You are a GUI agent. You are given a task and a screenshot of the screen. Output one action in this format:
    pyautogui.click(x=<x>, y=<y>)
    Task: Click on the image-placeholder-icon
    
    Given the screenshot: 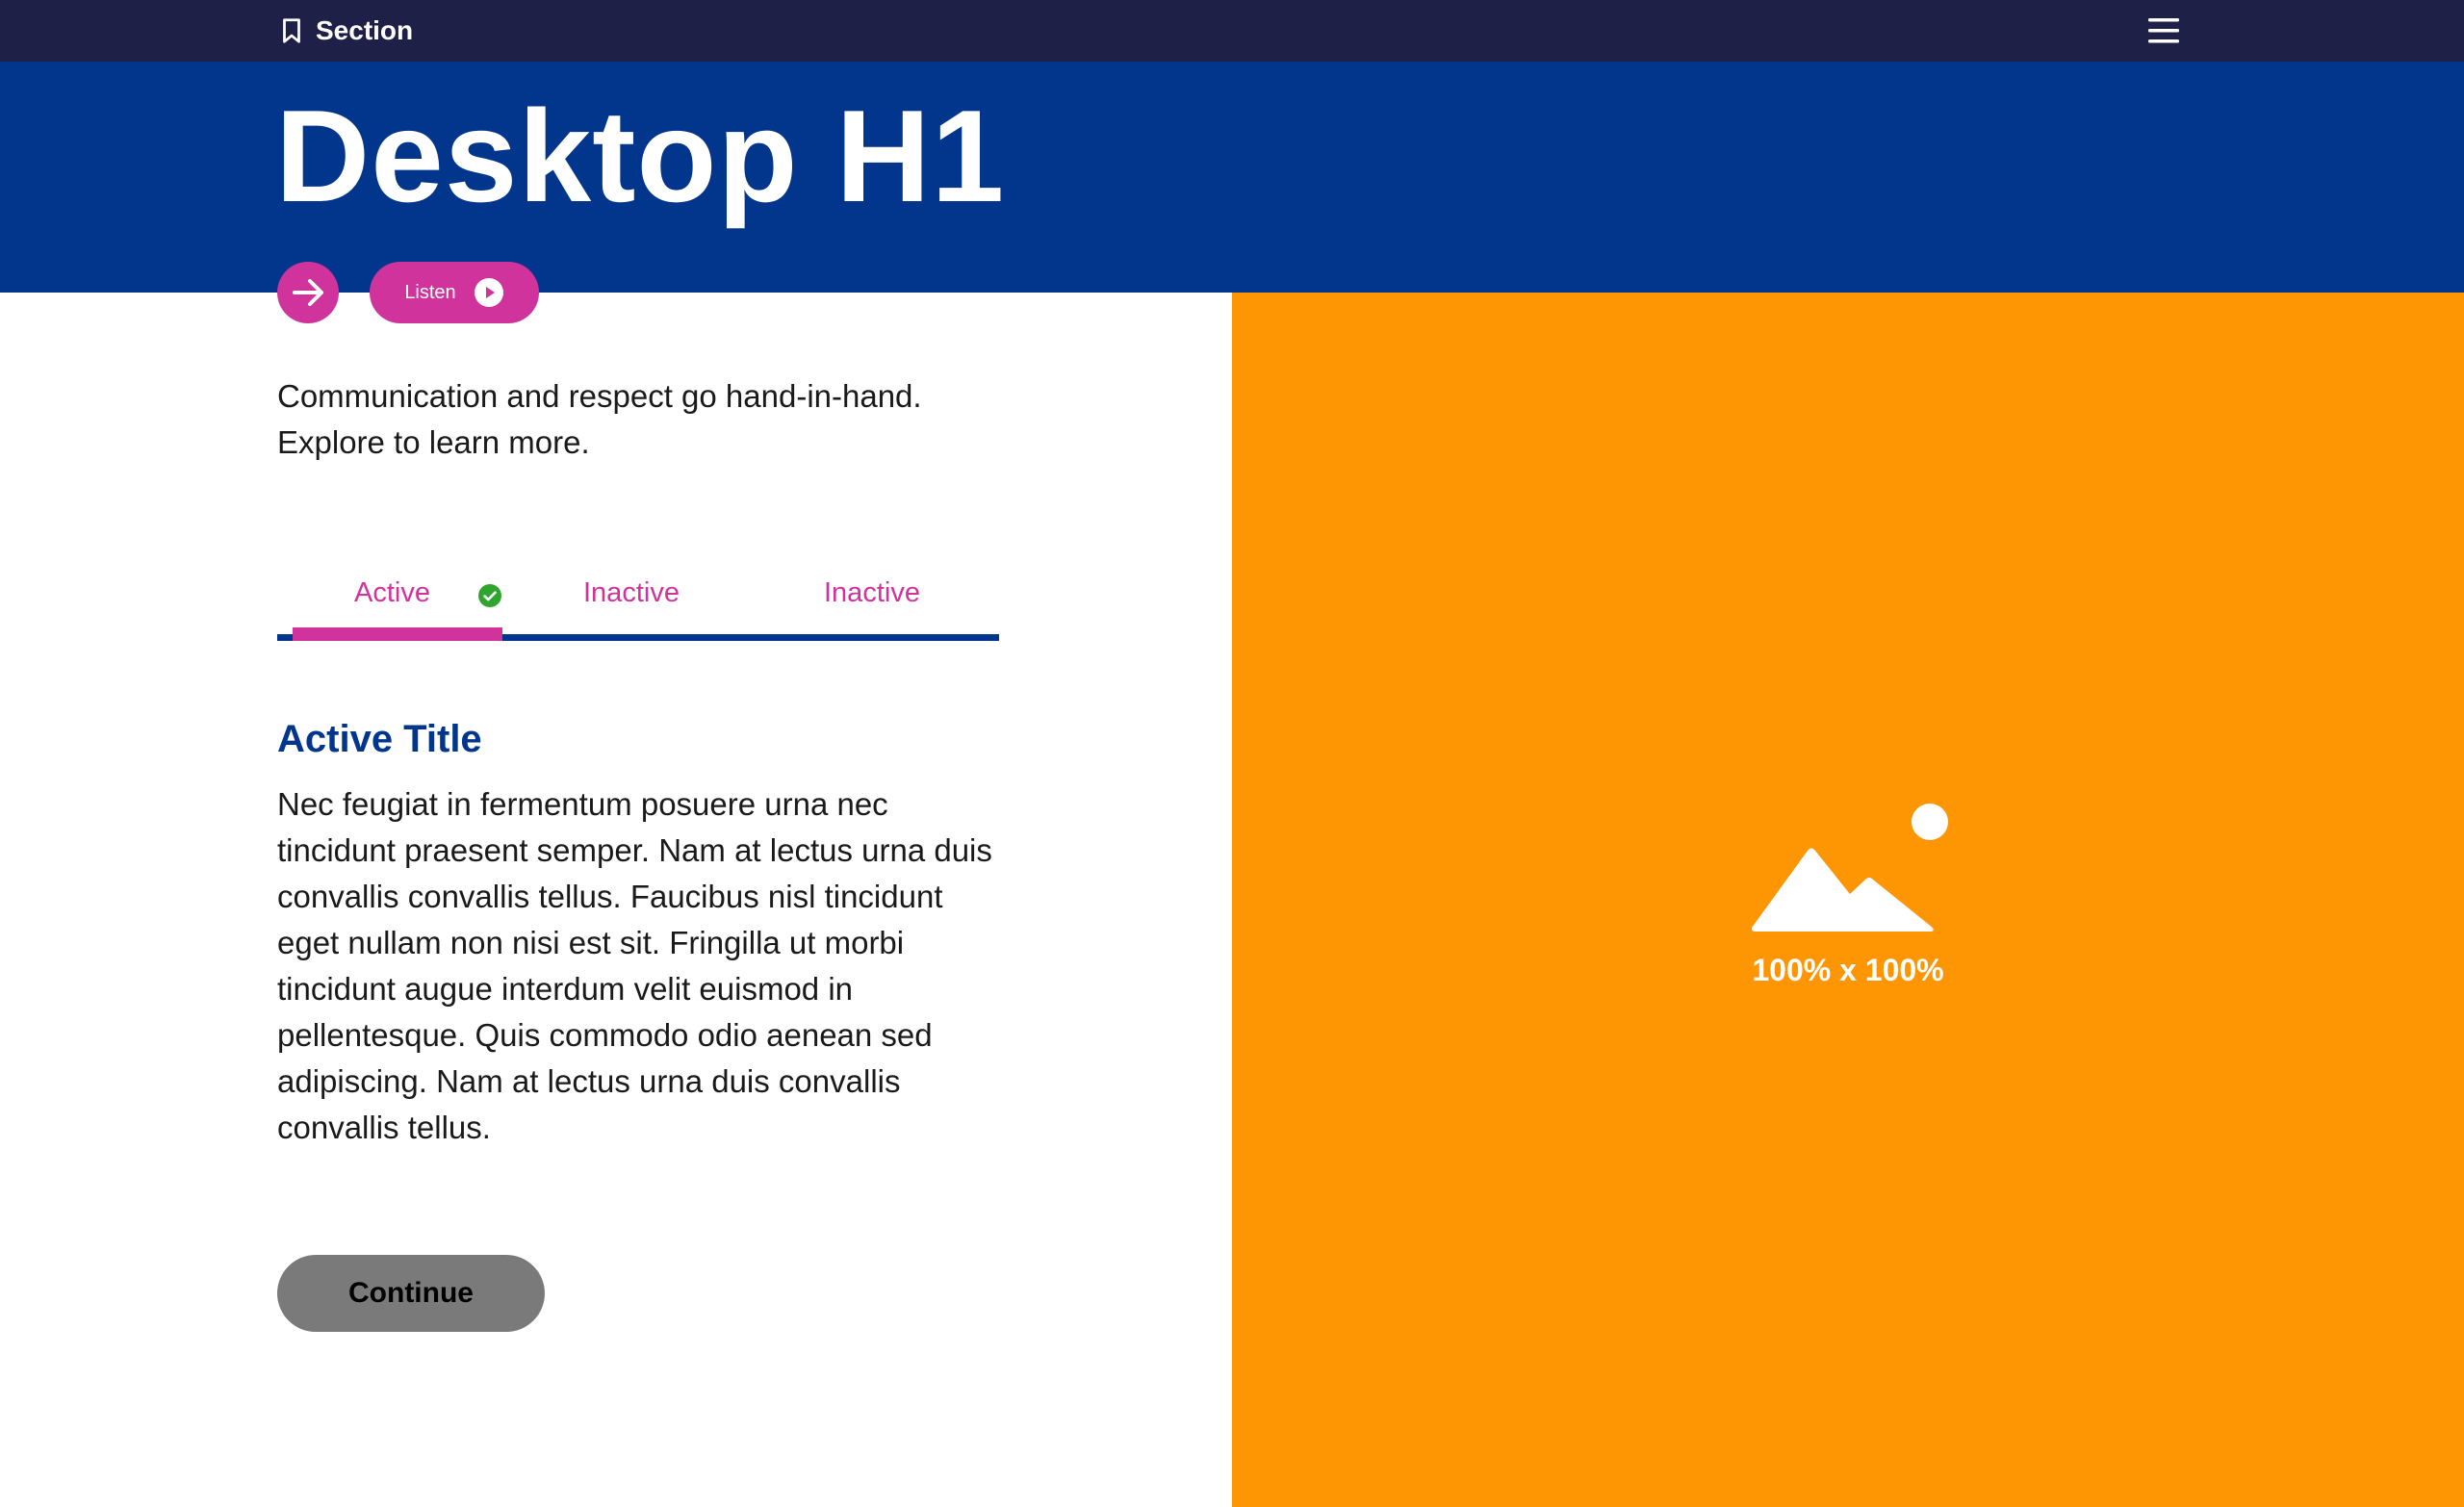 What is the action you would take?
    pyautogui.click(x=1850, y=868)
    